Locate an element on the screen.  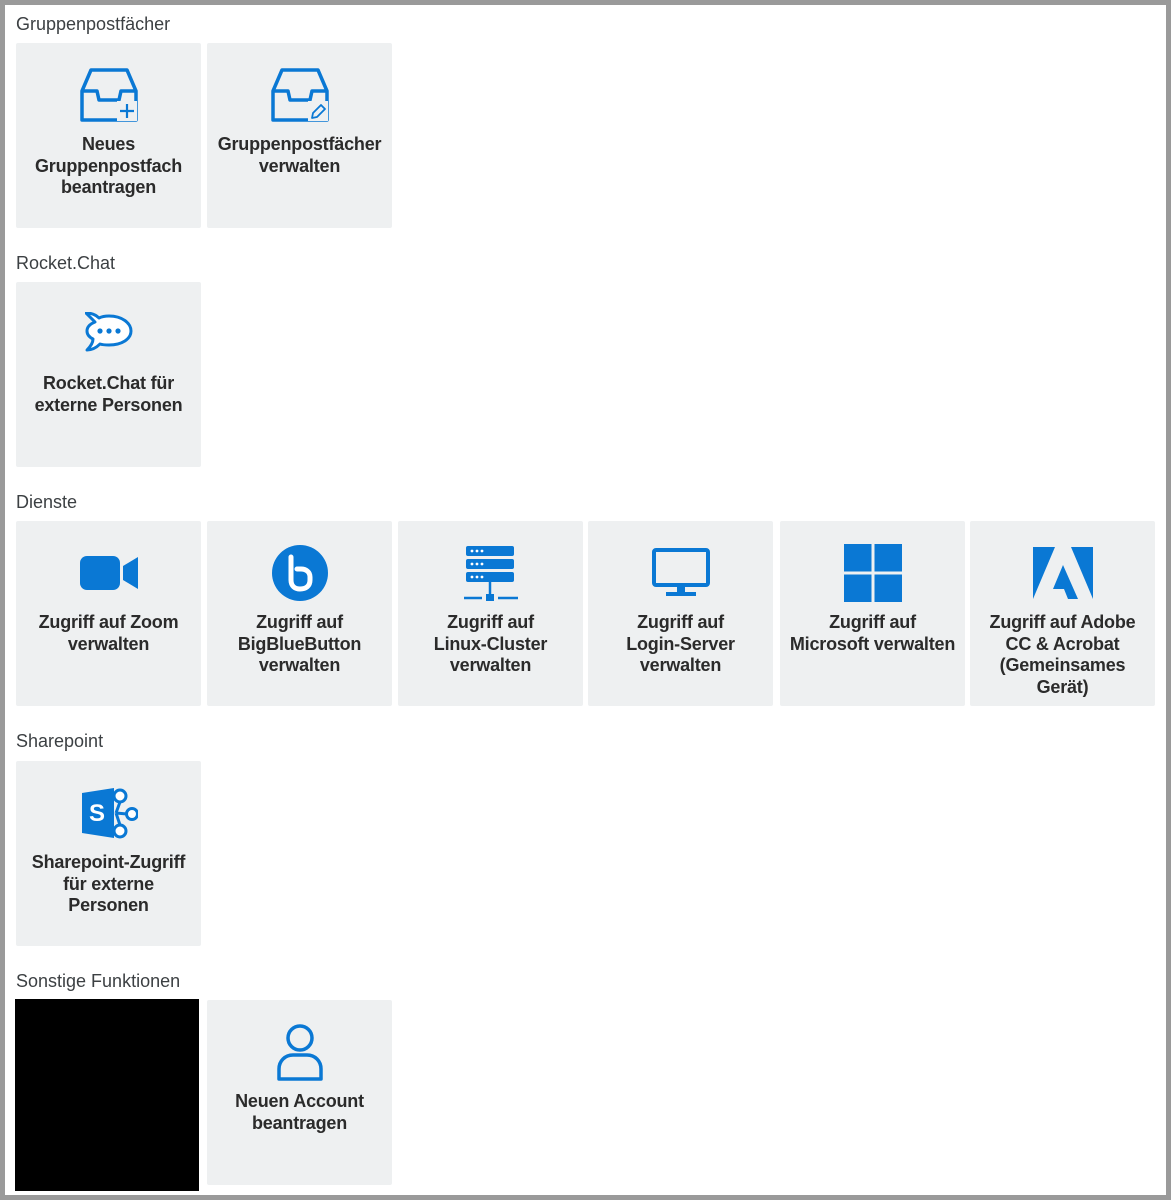
tile-label: Neuen Account beantragen is located at coordinates (299, 1112).